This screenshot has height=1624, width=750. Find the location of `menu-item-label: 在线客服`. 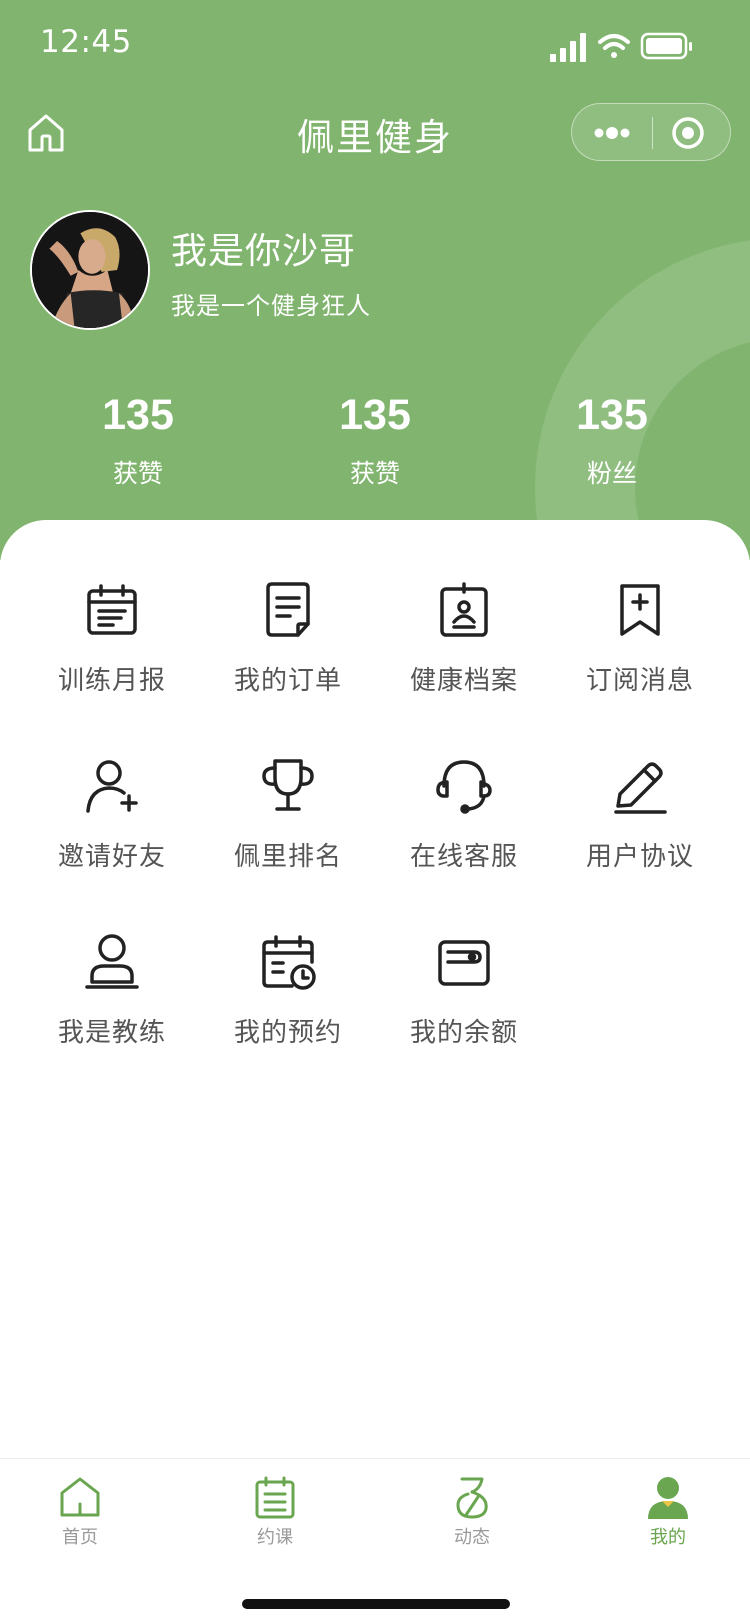

menu-item-label: 在线客服 is located at coordinates (463, 857).